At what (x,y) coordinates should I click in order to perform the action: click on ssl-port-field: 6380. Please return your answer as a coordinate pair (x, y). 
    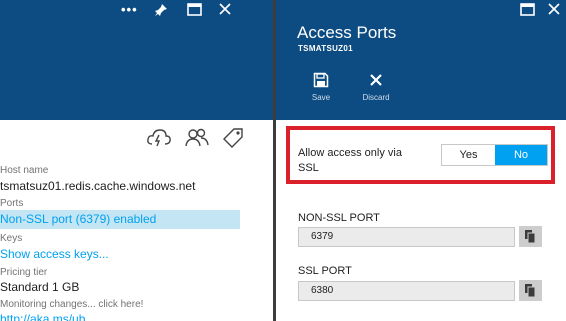
    Looking at the image, I should click on (406, 291).